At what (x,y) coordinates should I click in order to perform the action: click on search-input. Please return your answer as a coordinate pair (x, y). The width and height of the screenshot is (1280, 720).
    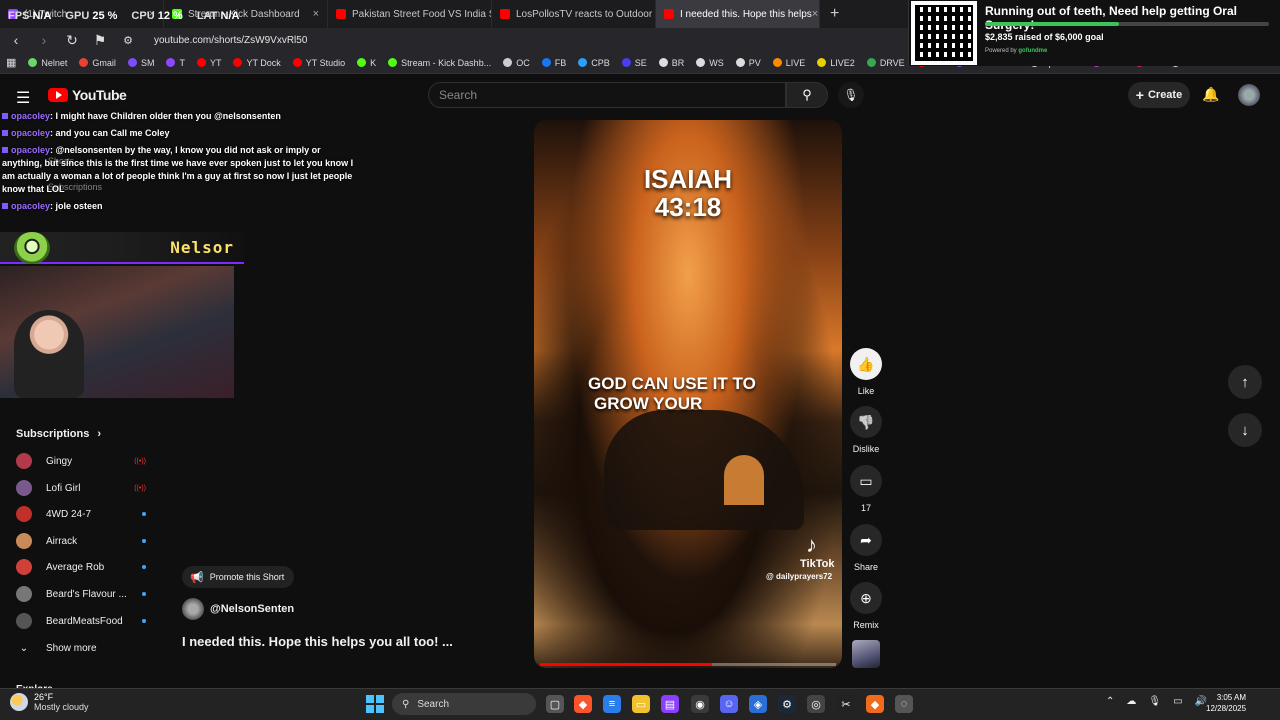
    Looking at the image, I should click on (607, 95).